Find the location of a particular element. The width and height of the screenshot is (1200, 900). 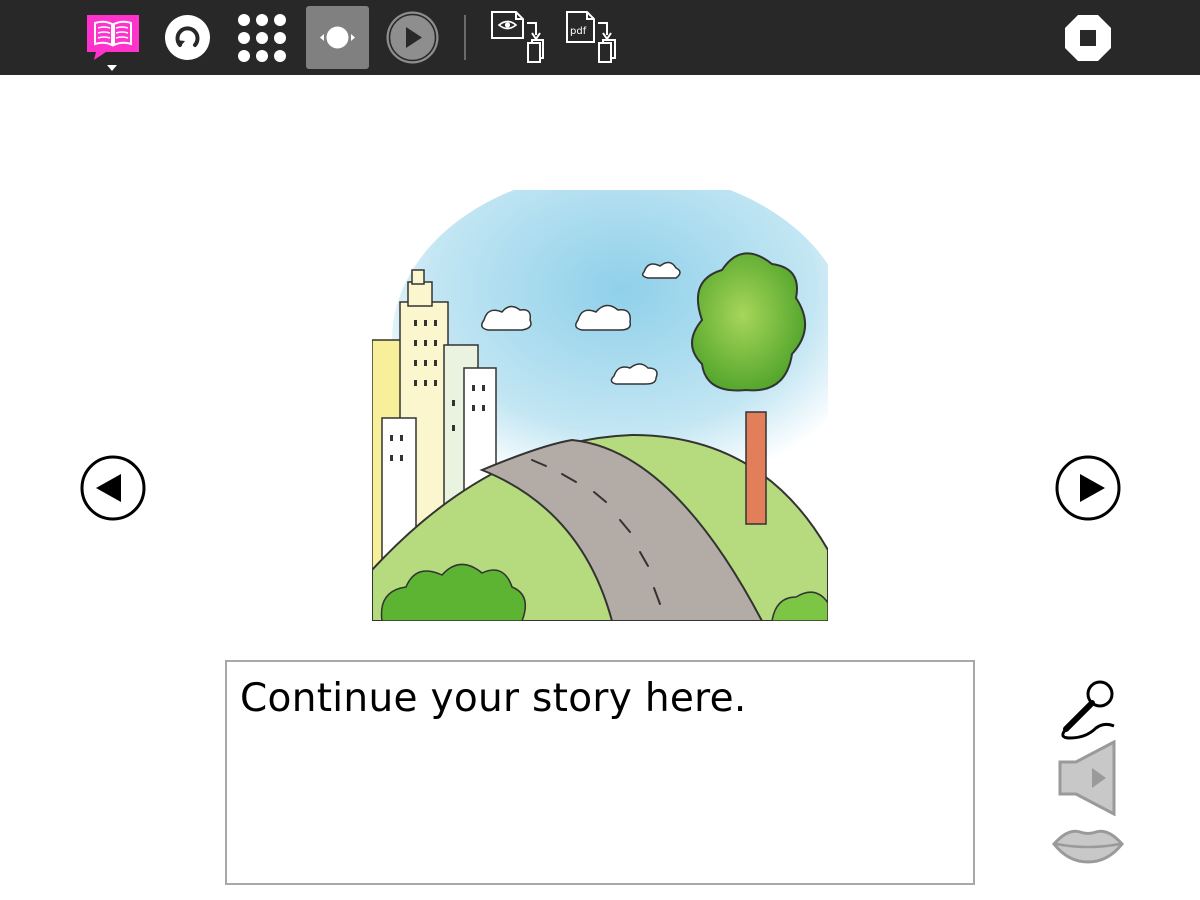

next-page-button is located at coordinates (1088, 488).